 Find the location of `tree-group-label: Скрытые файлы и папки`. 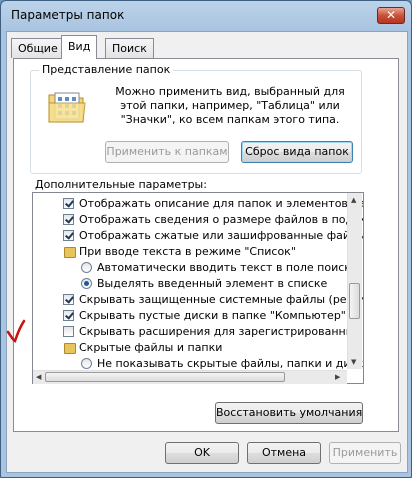

tree-group-label: Скрытые файлы и папки is located at coordinates (151, 347).